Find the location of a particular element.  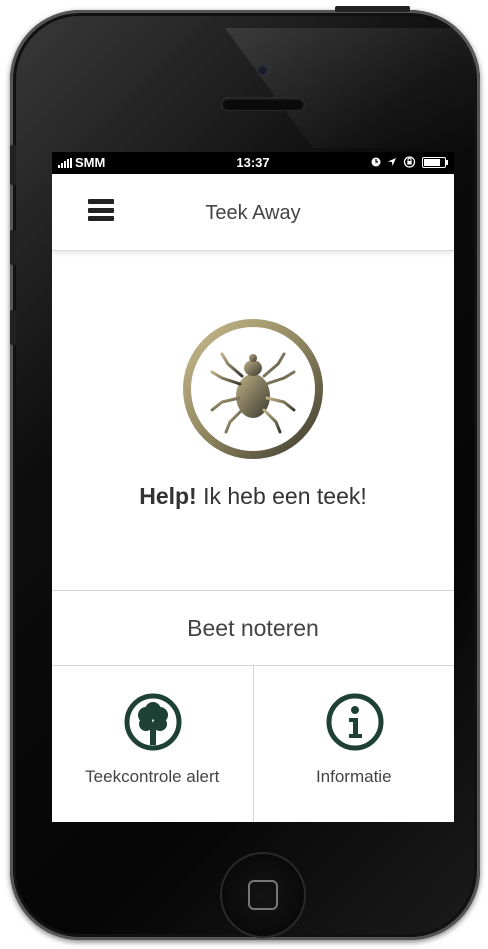

informatie-button: Informatie is located at coordinates (353, 743).